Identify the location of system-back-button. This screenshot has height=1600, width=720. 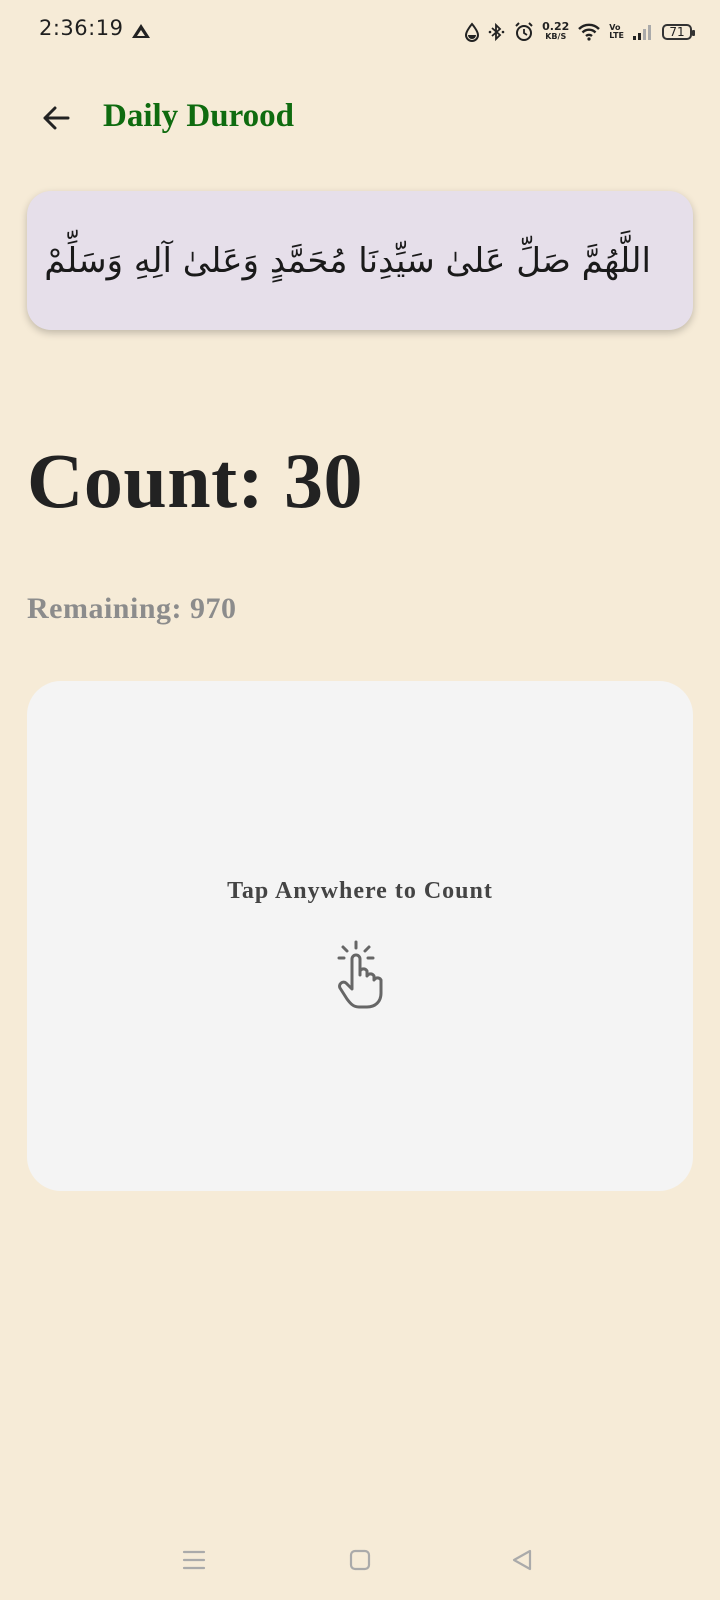
(522, 1560).